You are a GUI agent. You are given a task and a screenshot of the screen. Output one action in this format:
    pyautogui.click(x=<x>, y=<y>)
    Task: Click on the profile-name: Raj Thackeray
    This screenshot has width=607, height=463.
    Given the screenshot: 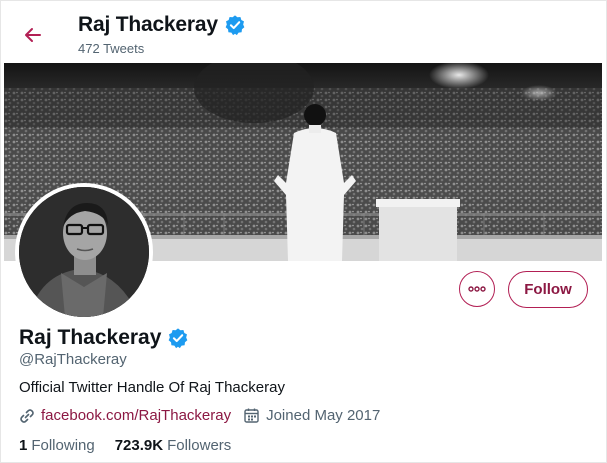 What is the action you would take?
    pyautogui.click(x=104, y=338)
    